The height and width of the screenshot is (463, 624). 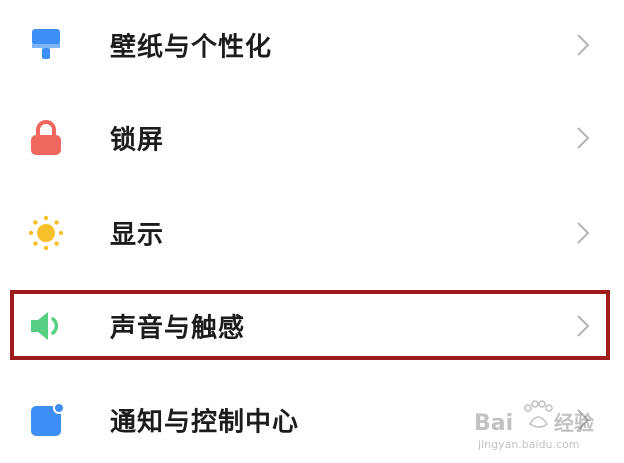 I want to click on svg-text: Bai, so click(x=493, y=423).